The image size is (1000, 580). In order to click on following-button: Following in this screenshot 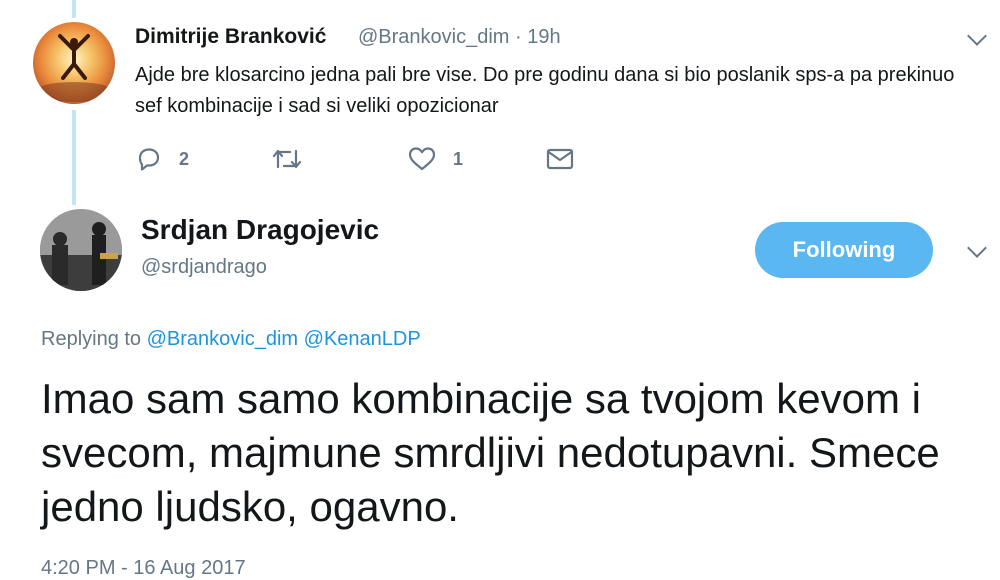, I will do `click(844, 250)`.